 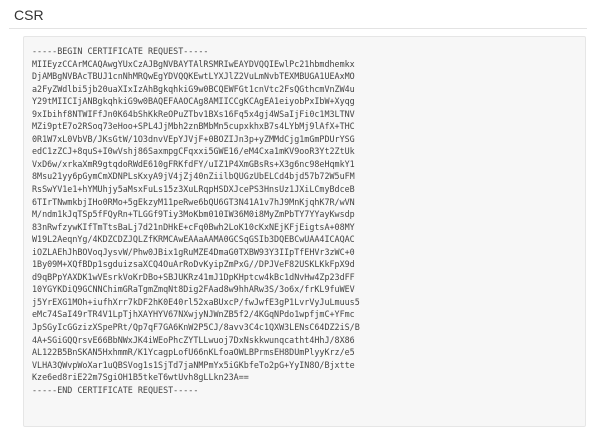 What do you see at coordinates (298, 28) in the screenshot?
I see `title-divider` at bounding box center [298, 28].